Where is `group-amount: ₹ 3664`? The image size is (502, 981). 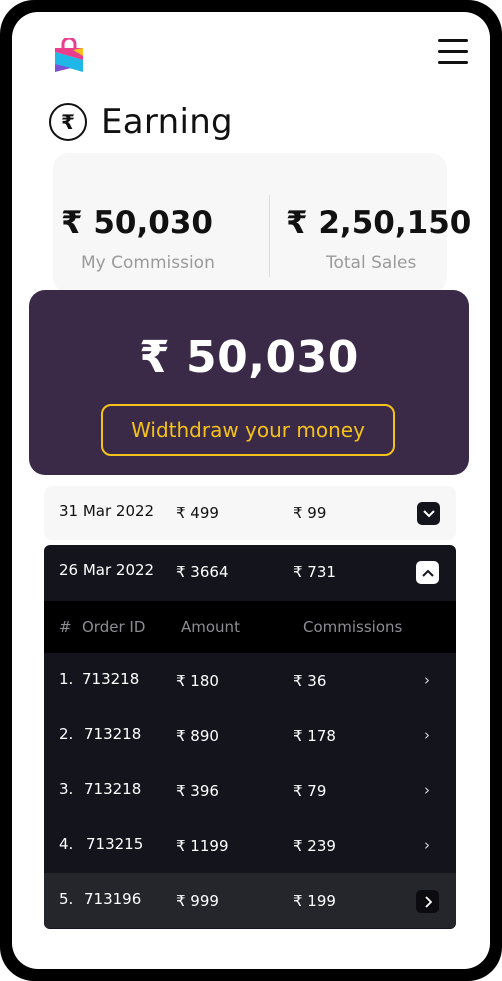
group-amount: ₹ 3664 is located at coordinates (202, 572).